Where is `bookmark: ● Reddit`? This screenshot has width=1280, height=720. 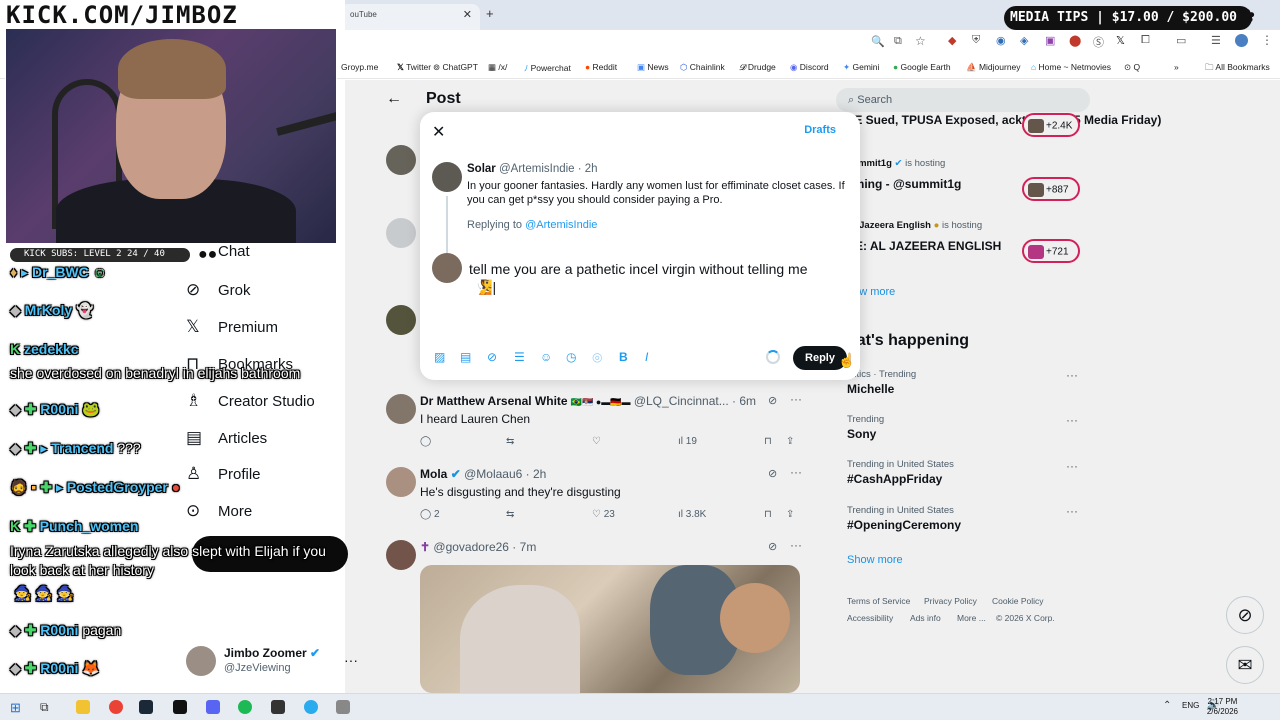
bookmark: ● Reddit is located at coordinates (601, 67).